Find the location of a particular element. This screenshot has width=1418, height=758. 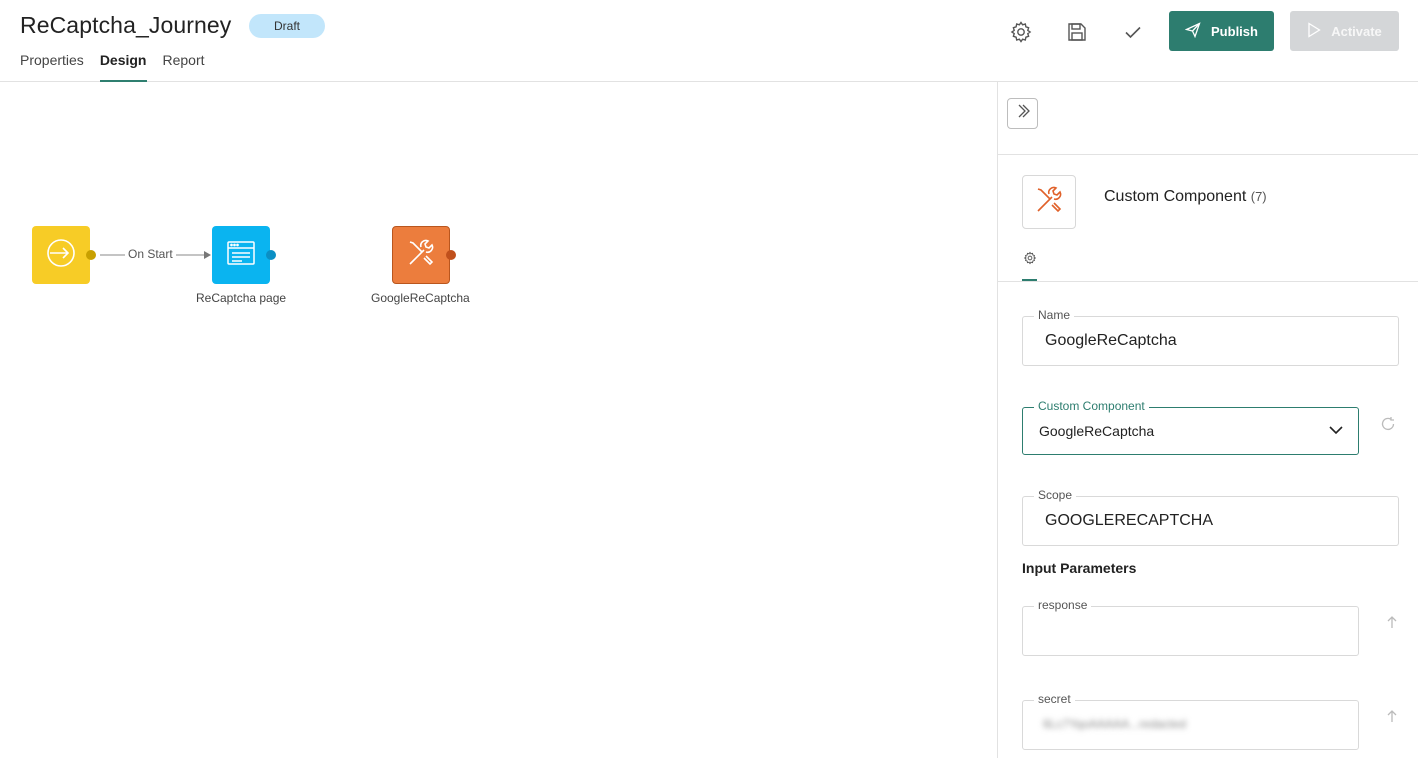

secret-param-field: secret 6Lc7YqoAAAAA...redacted is located at coordinates (1190, 721).